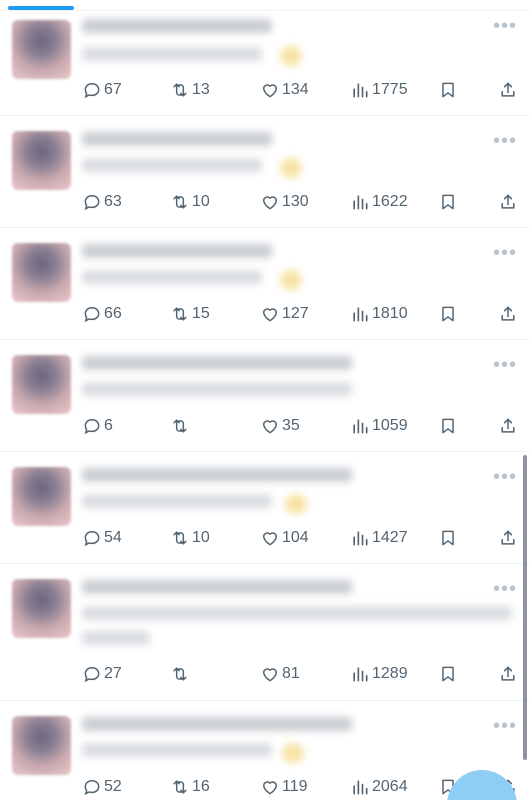 This screenshot has width=531, height=800. I want to click on views-chart-icon, so click(360, 314).